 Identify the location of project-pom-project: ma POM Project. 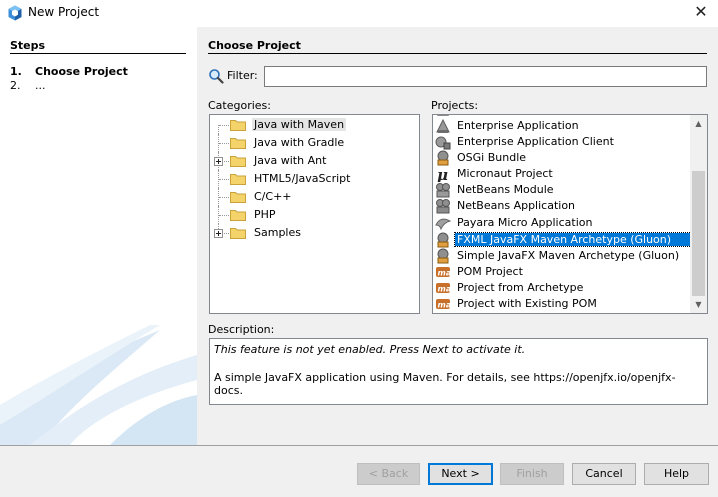
(562, 272).